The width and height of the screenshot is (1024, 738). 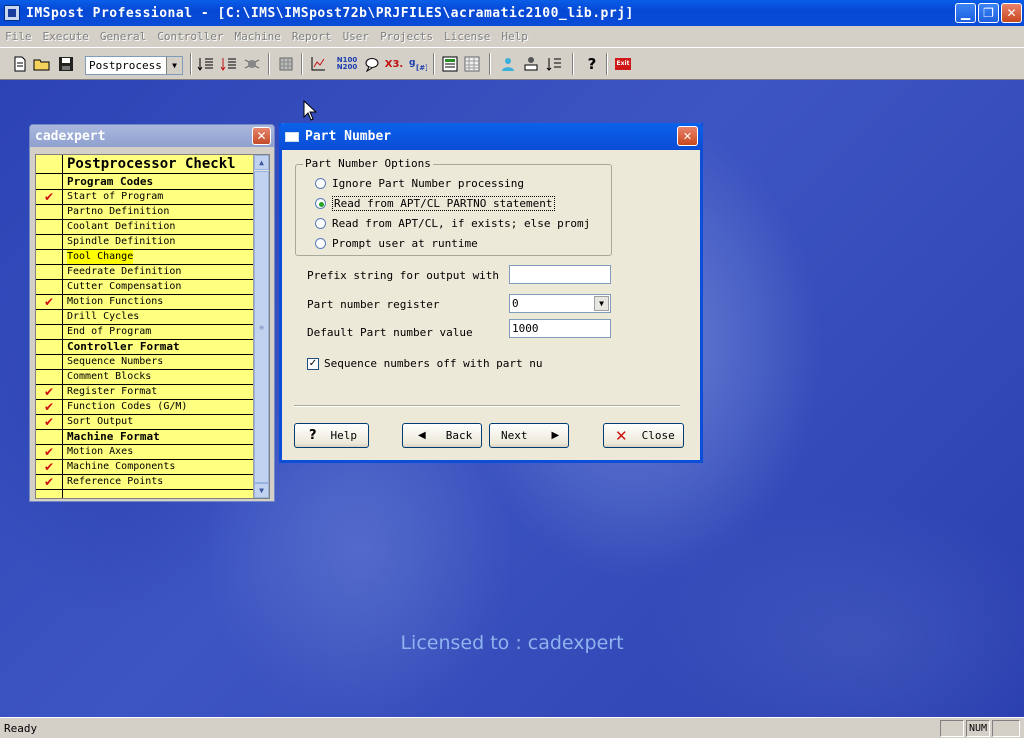 I want to click on mode-select: Postprocess ▼, so click(x=134, y=65).